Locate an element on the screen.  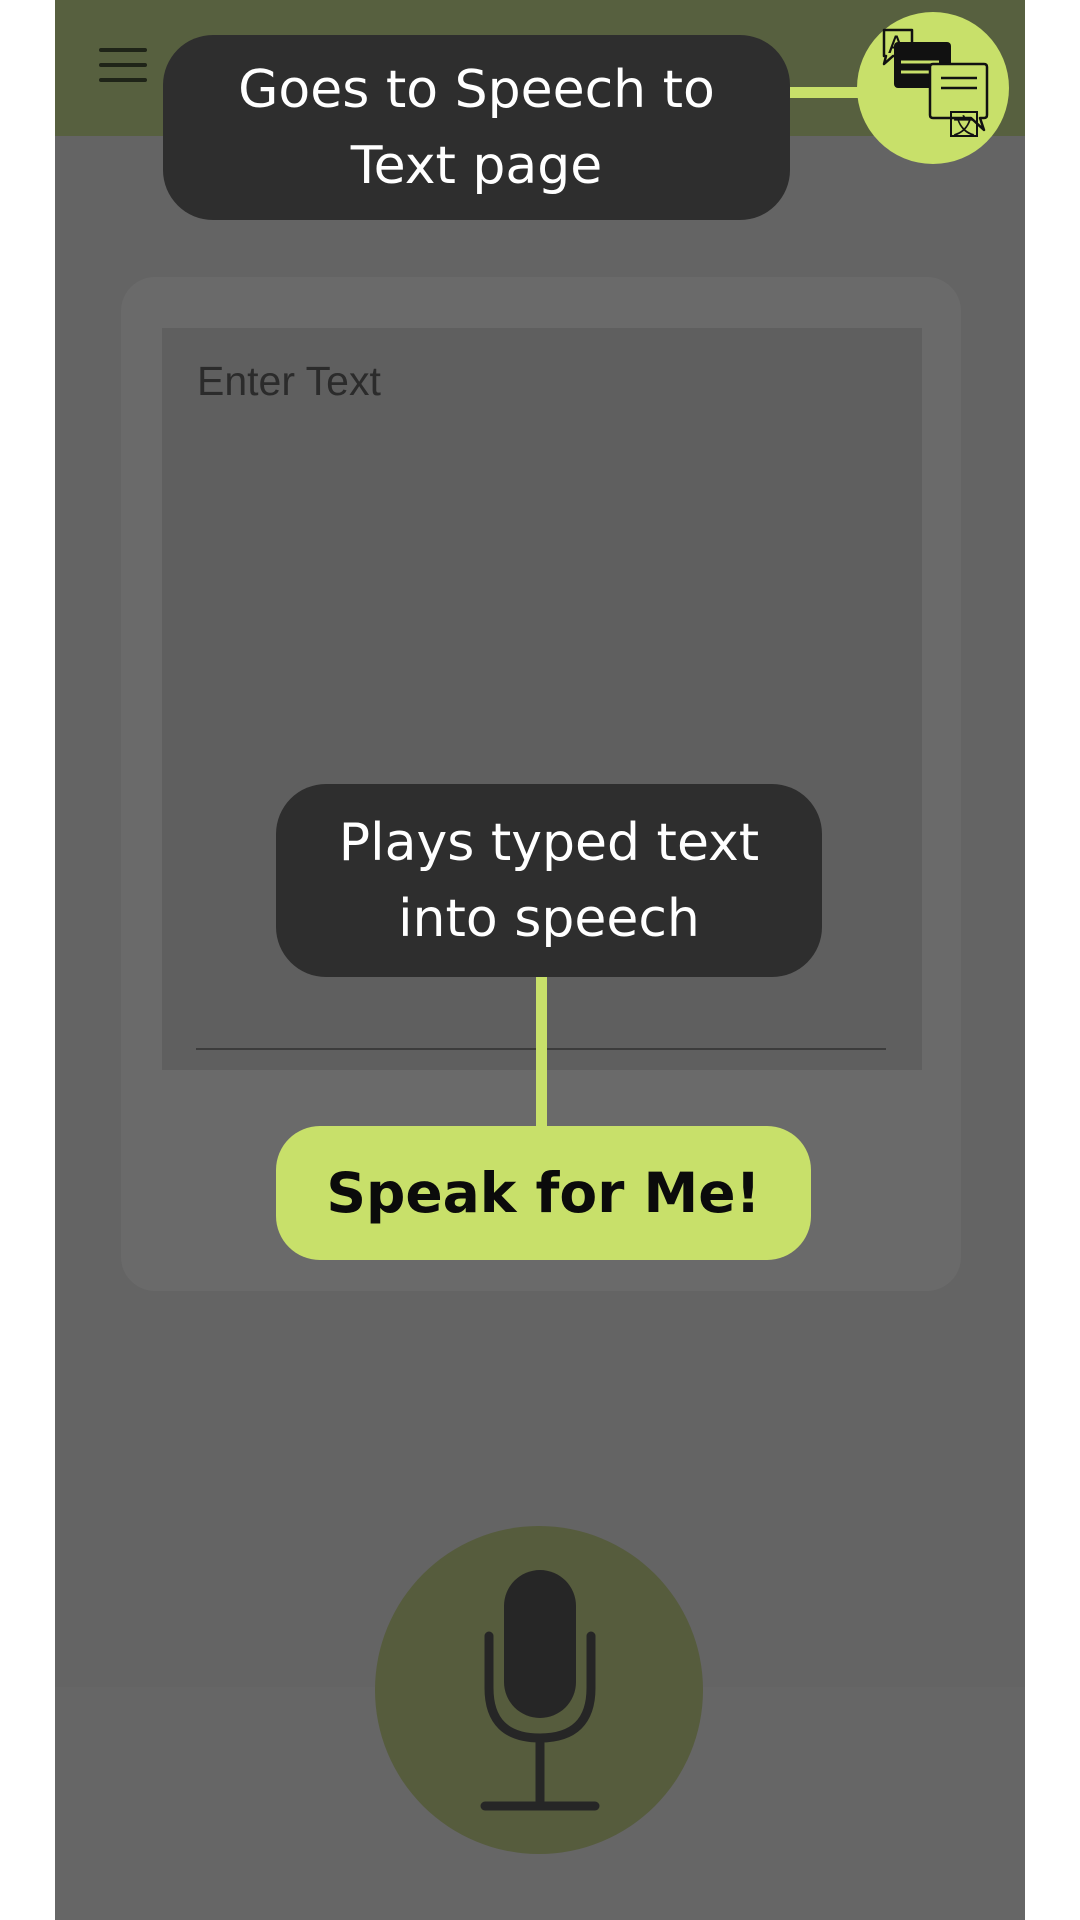
microphone-icon is located at coordinates (540, 1690).